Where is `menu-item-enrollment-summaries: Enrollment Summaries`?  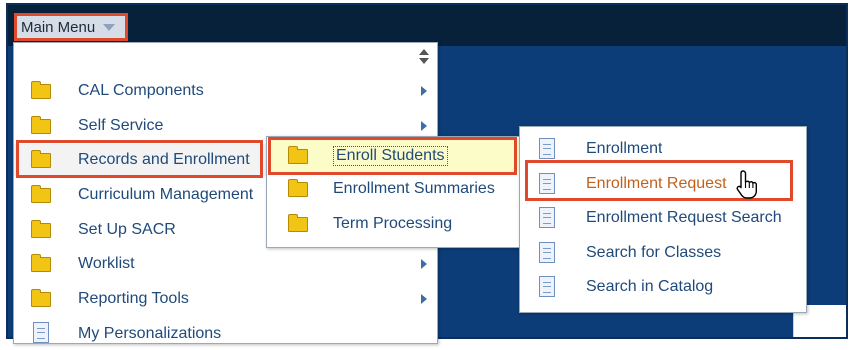 menu-item-enrollment-summaries: Enrollment Summaries is located at coordinates (394, 189).